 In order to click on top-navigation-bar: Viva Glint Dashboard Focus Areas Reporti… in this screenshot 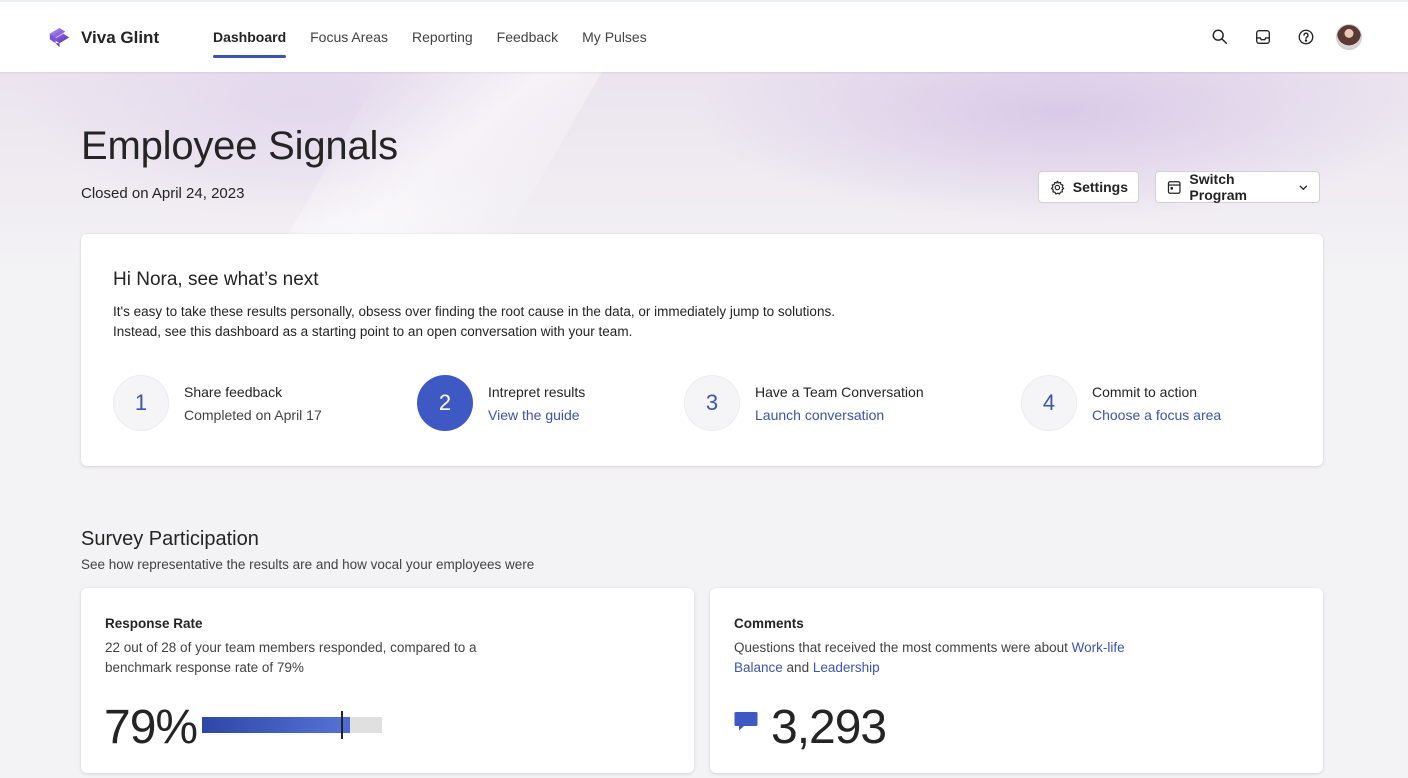, I will do `click(704, 36)`.